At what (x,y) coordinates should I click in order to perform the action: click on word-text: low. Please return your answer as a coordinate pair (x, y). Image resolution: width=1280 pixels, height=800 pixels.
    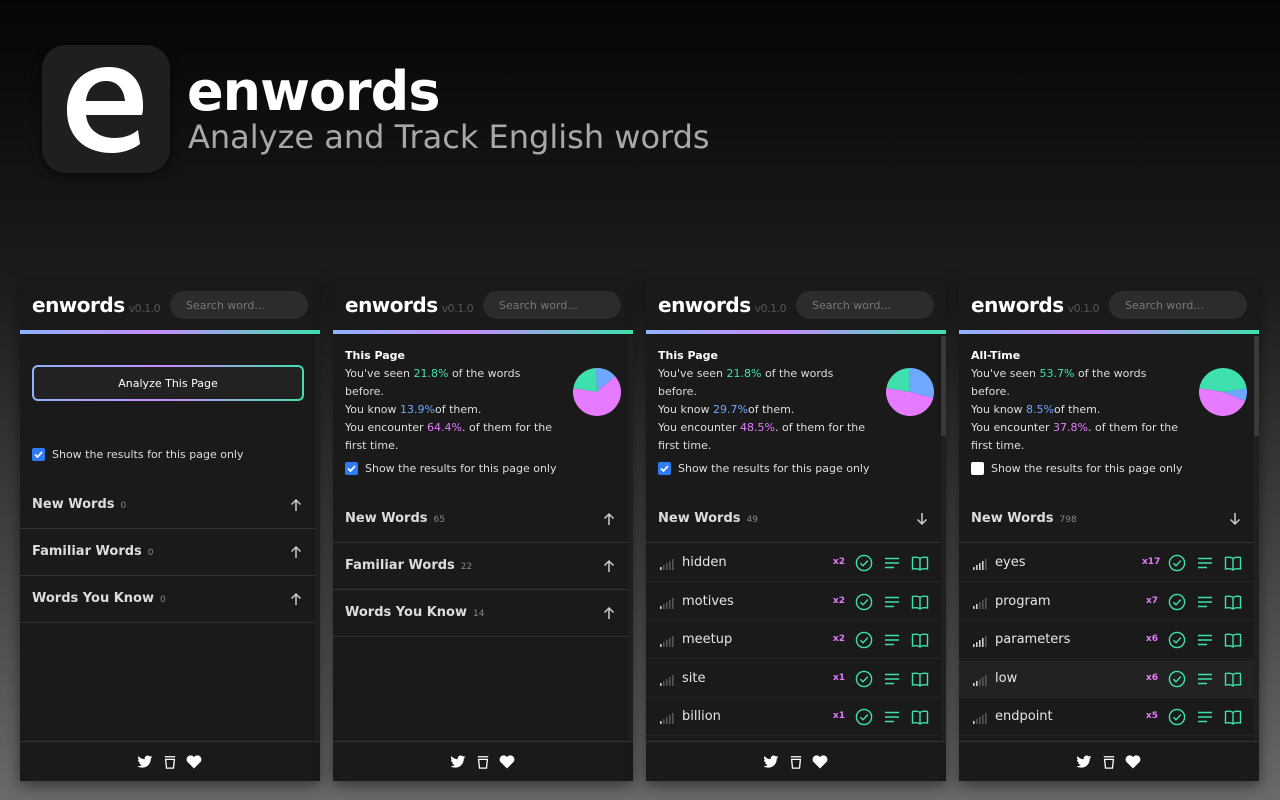
    Looking at the image, I should click on (1006, 678).